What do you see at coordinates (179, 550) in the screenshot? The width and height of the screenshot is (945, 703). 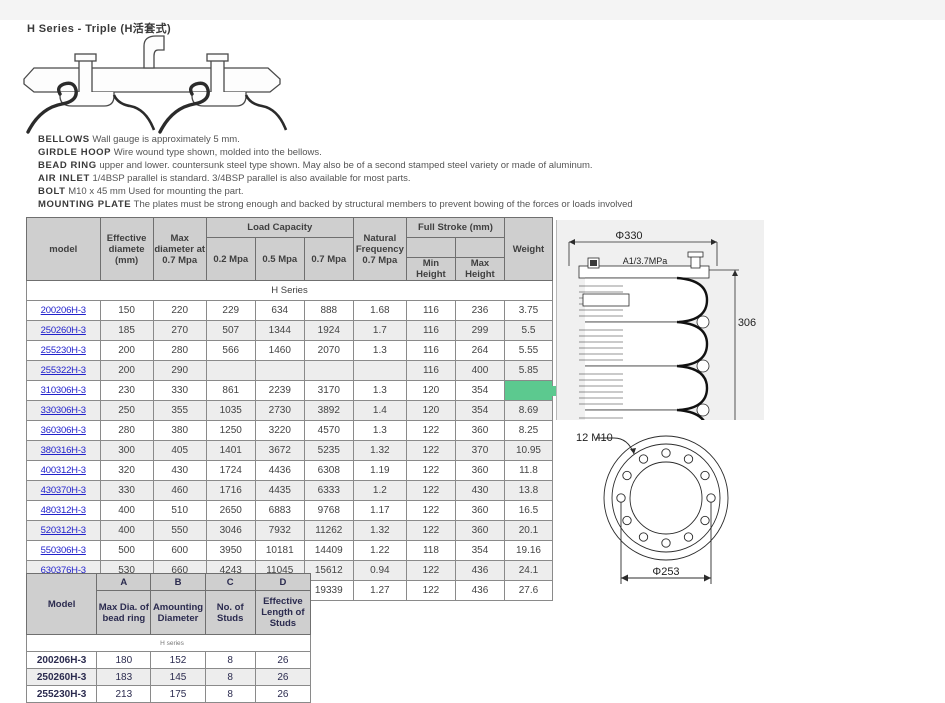 I see `cell-max: 600` at bounding box center [179, 550].